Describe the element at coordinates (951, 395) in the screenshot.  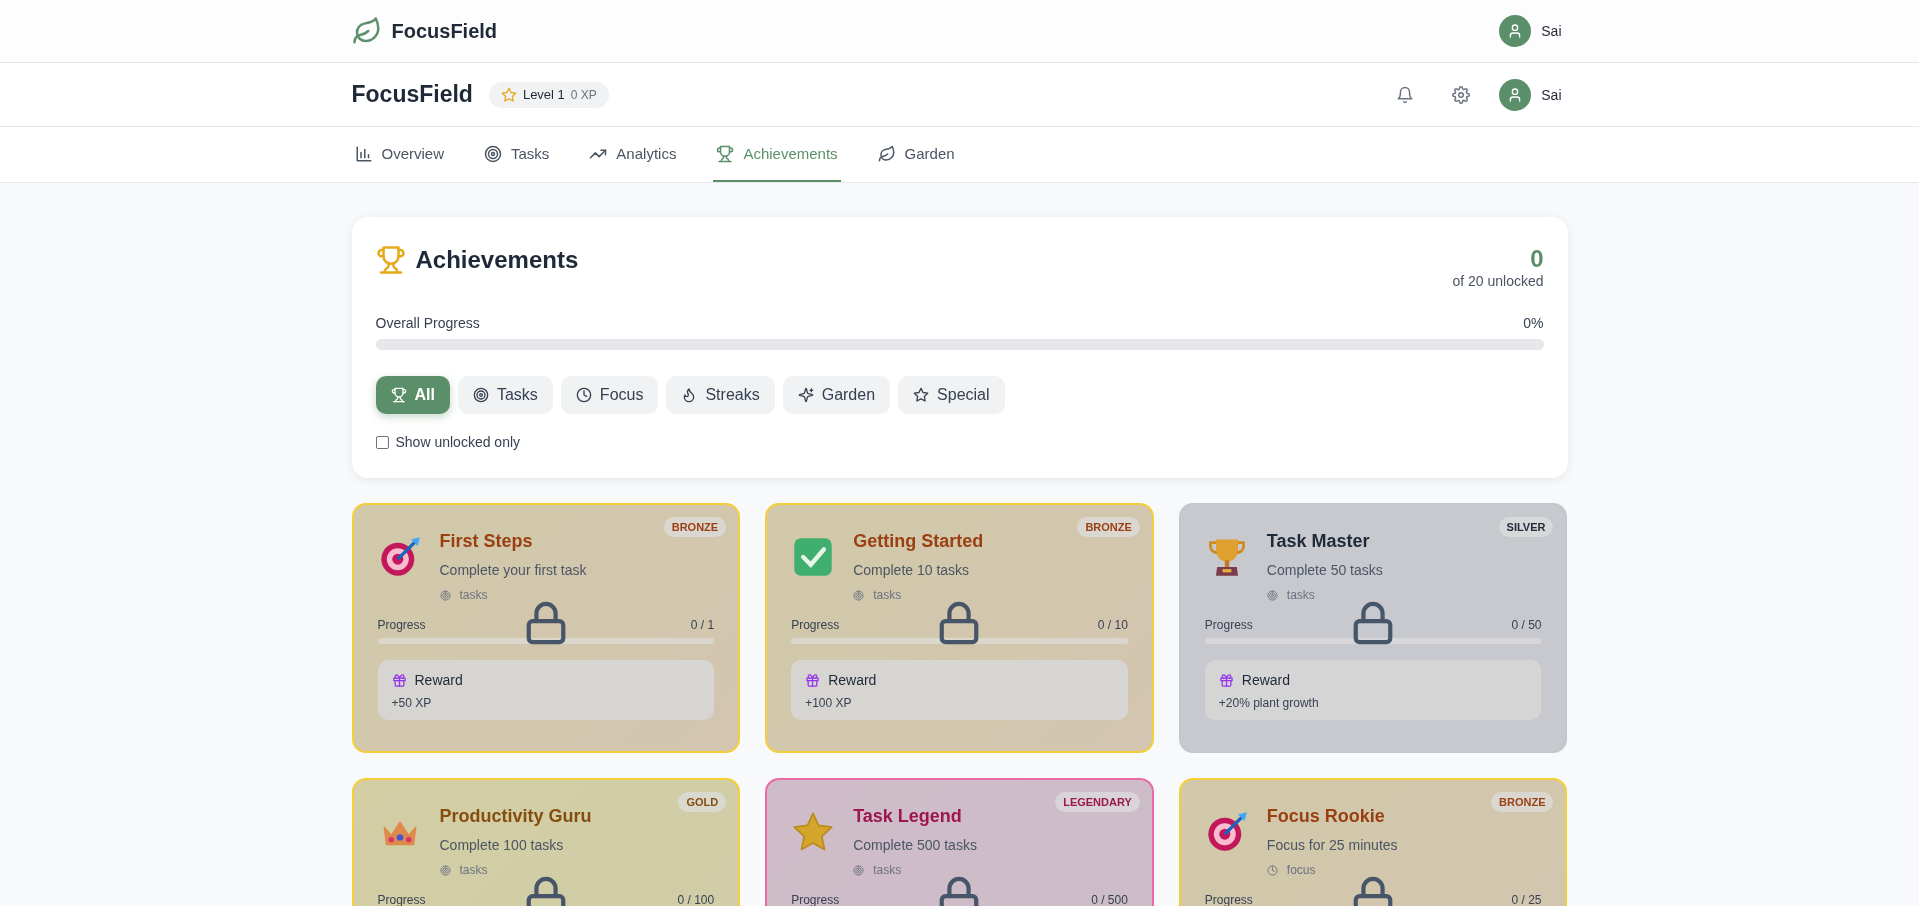
I see `filter-chip: Special` at that location.